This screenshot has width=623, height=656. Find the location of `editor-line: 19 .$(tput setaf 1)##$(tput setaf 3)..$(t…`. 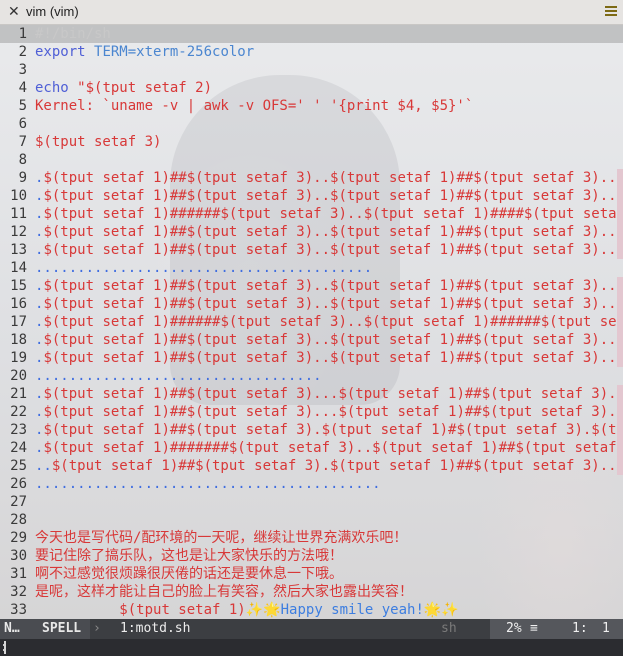

editor-line: 19 .$(tput setaf 1)##$(tput setaf 3)..$(t… is located at coordinates (311, 358).